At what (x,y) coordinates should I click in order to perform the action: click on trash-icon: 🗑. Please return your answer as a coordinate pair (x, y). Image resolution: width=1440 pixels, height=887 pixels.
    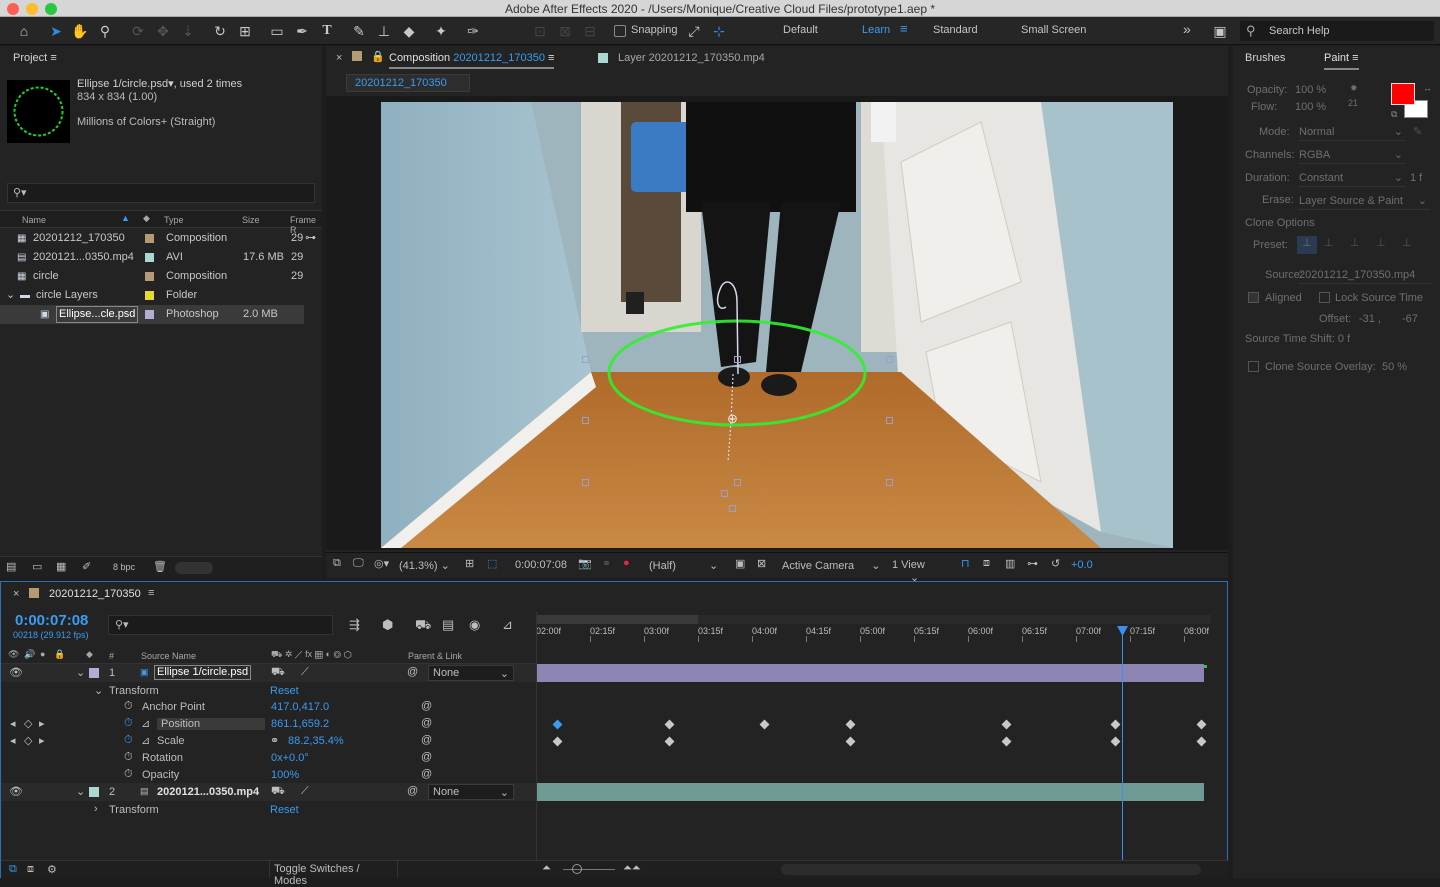
    Looking at the image, I should click on (160, 566).